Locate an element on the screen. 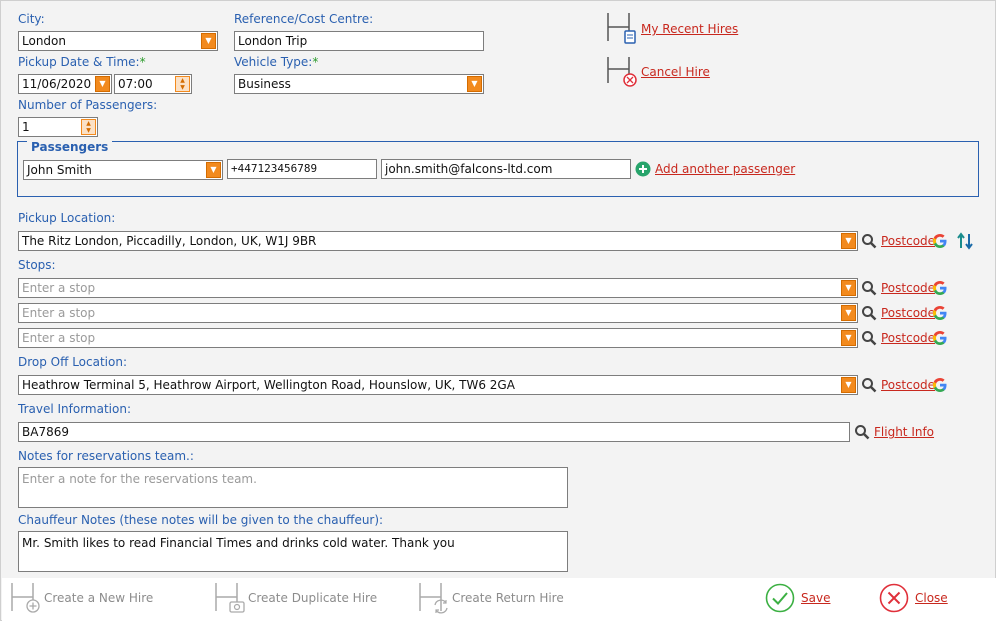  travel-info-input: BA7869 is located at coordinates (434, 432).